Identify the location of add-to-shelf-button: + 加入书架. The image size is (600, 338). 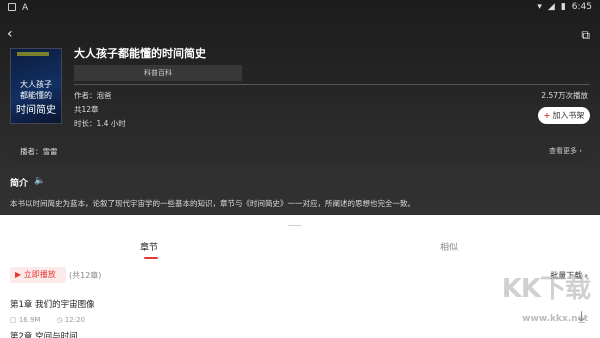
(564, 115).